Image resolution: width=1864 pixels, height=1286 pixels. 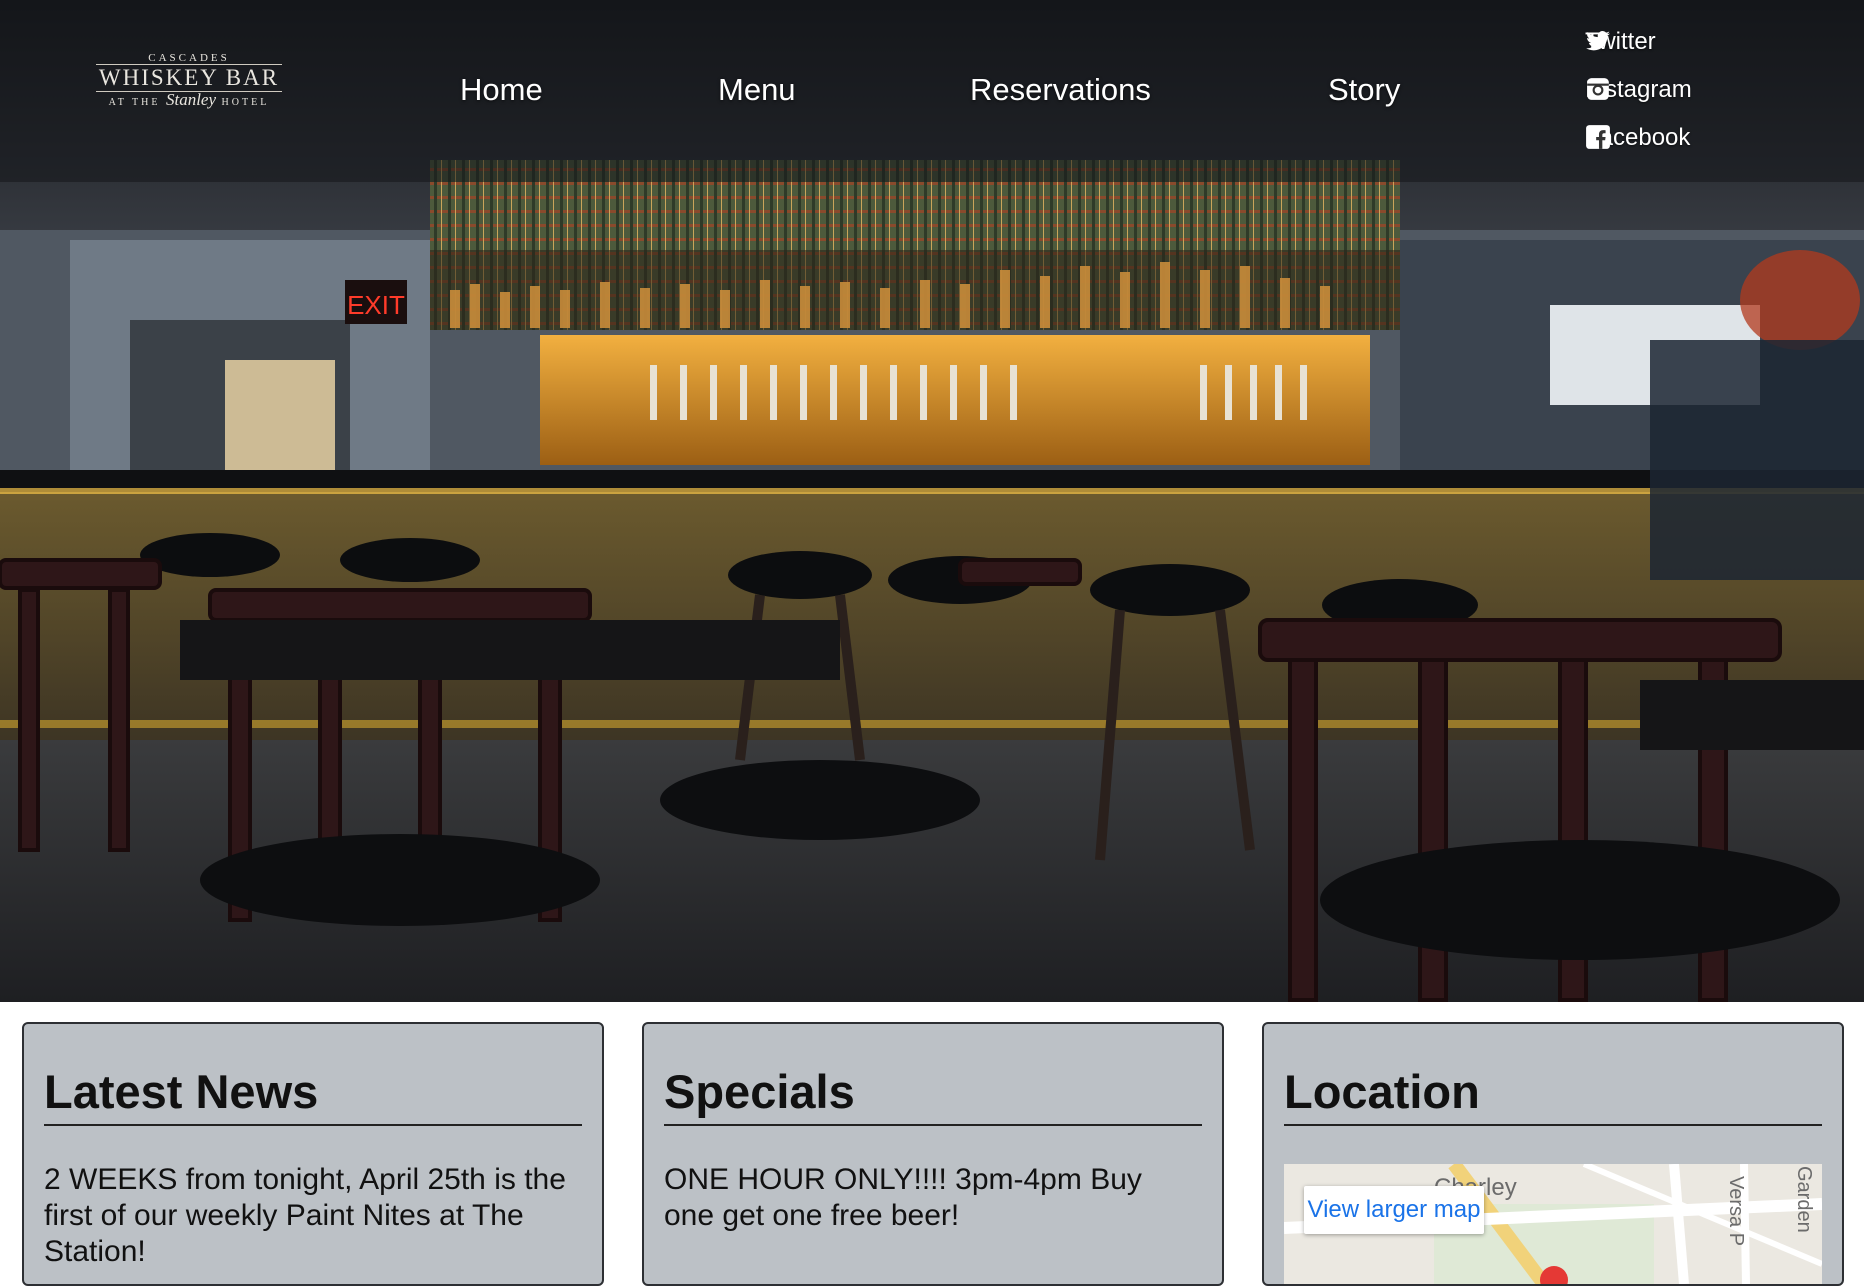 I want to click on location-title: Location, so click(x=1553, y=1095).